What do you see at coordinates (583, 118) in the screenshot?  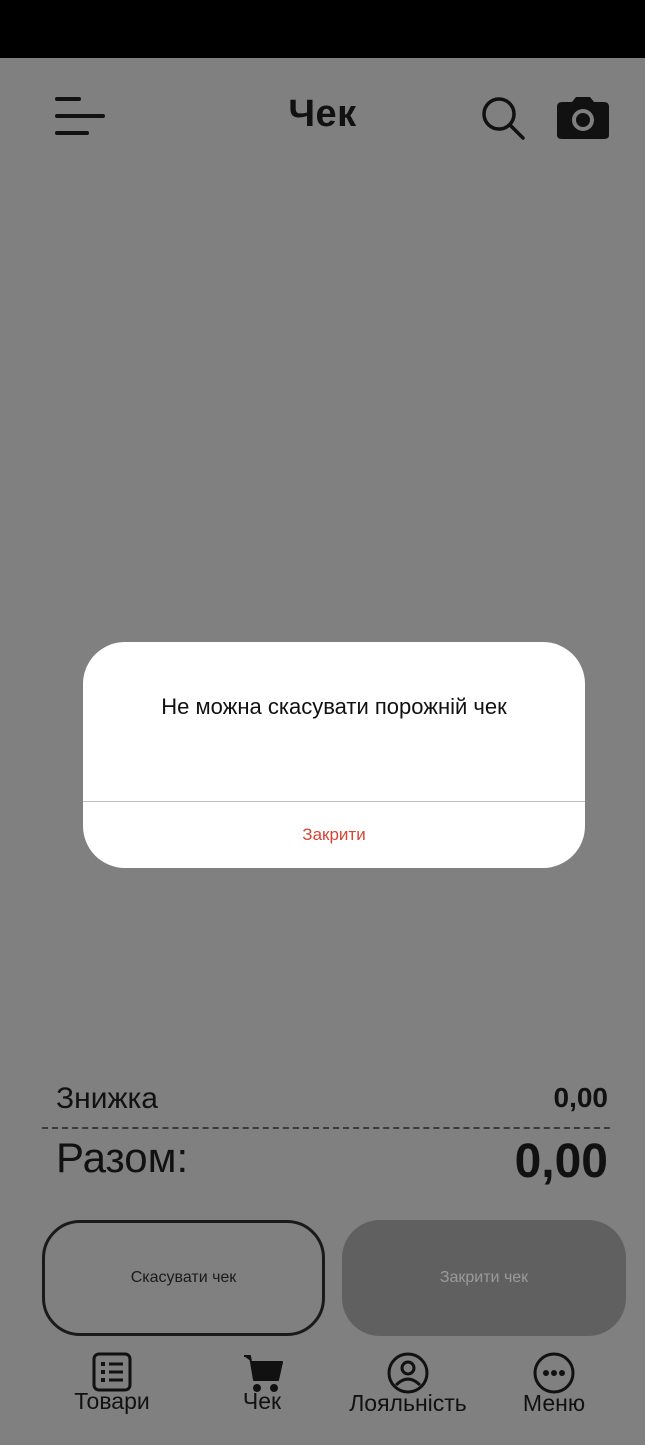 I see `camera-icon` at bounding box center [583, 118].